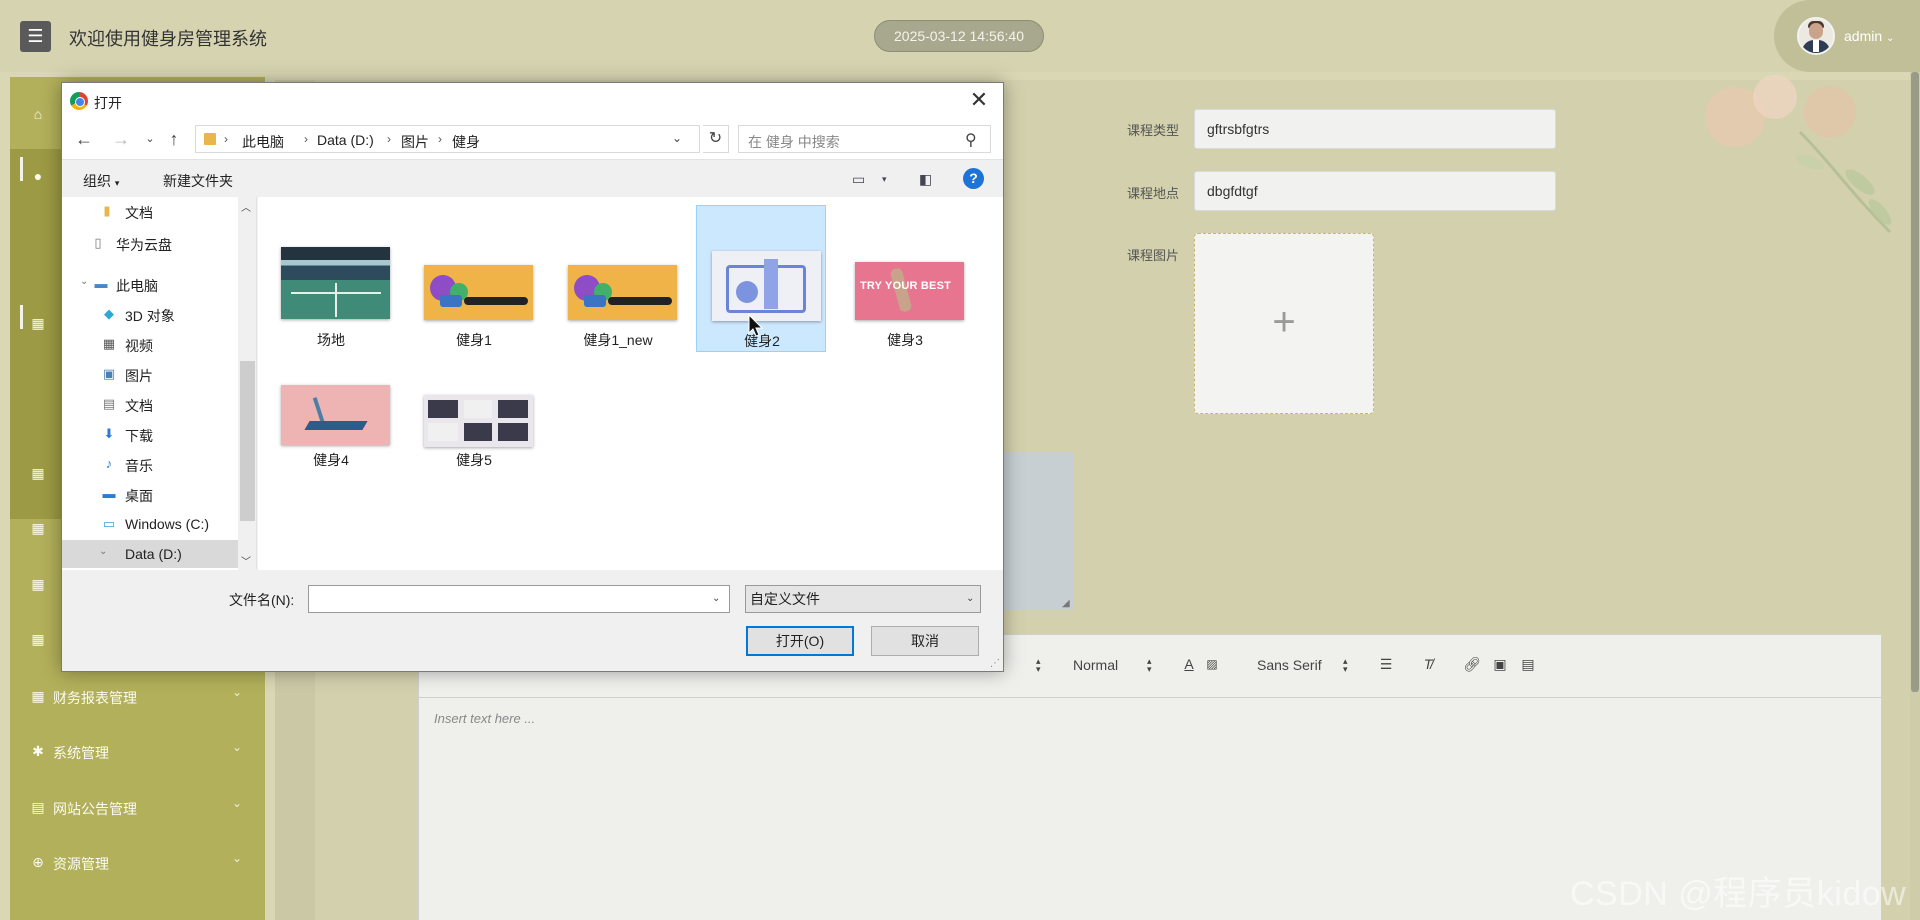 The width and height of the screenshot is (1920, 920). I want to click on user-icon: ●, so click(38, 176).